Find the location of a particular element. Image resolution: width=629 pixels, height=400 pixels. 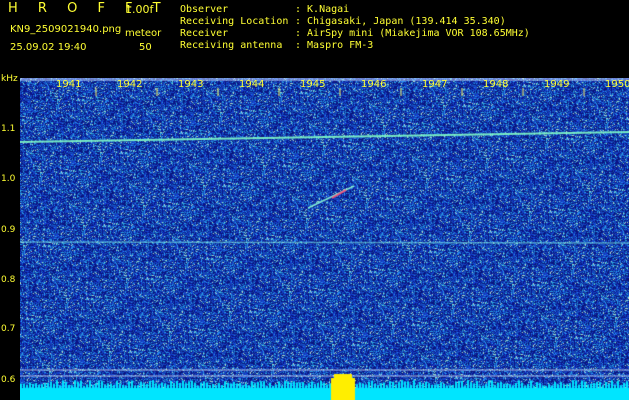

mode-label: meteor is located at coordinates (143, 33).